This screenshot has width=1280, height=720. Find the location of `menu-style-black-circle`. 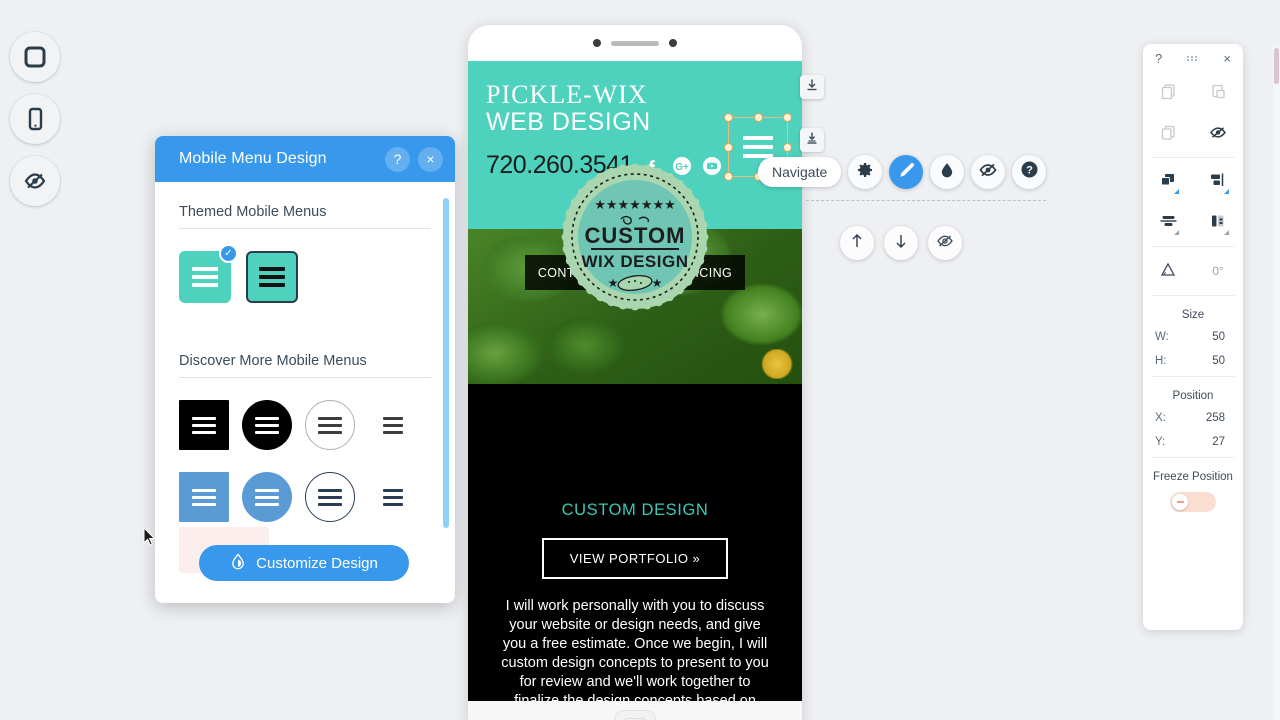

menu-style-black-circle is located at coordinates (267, 425).